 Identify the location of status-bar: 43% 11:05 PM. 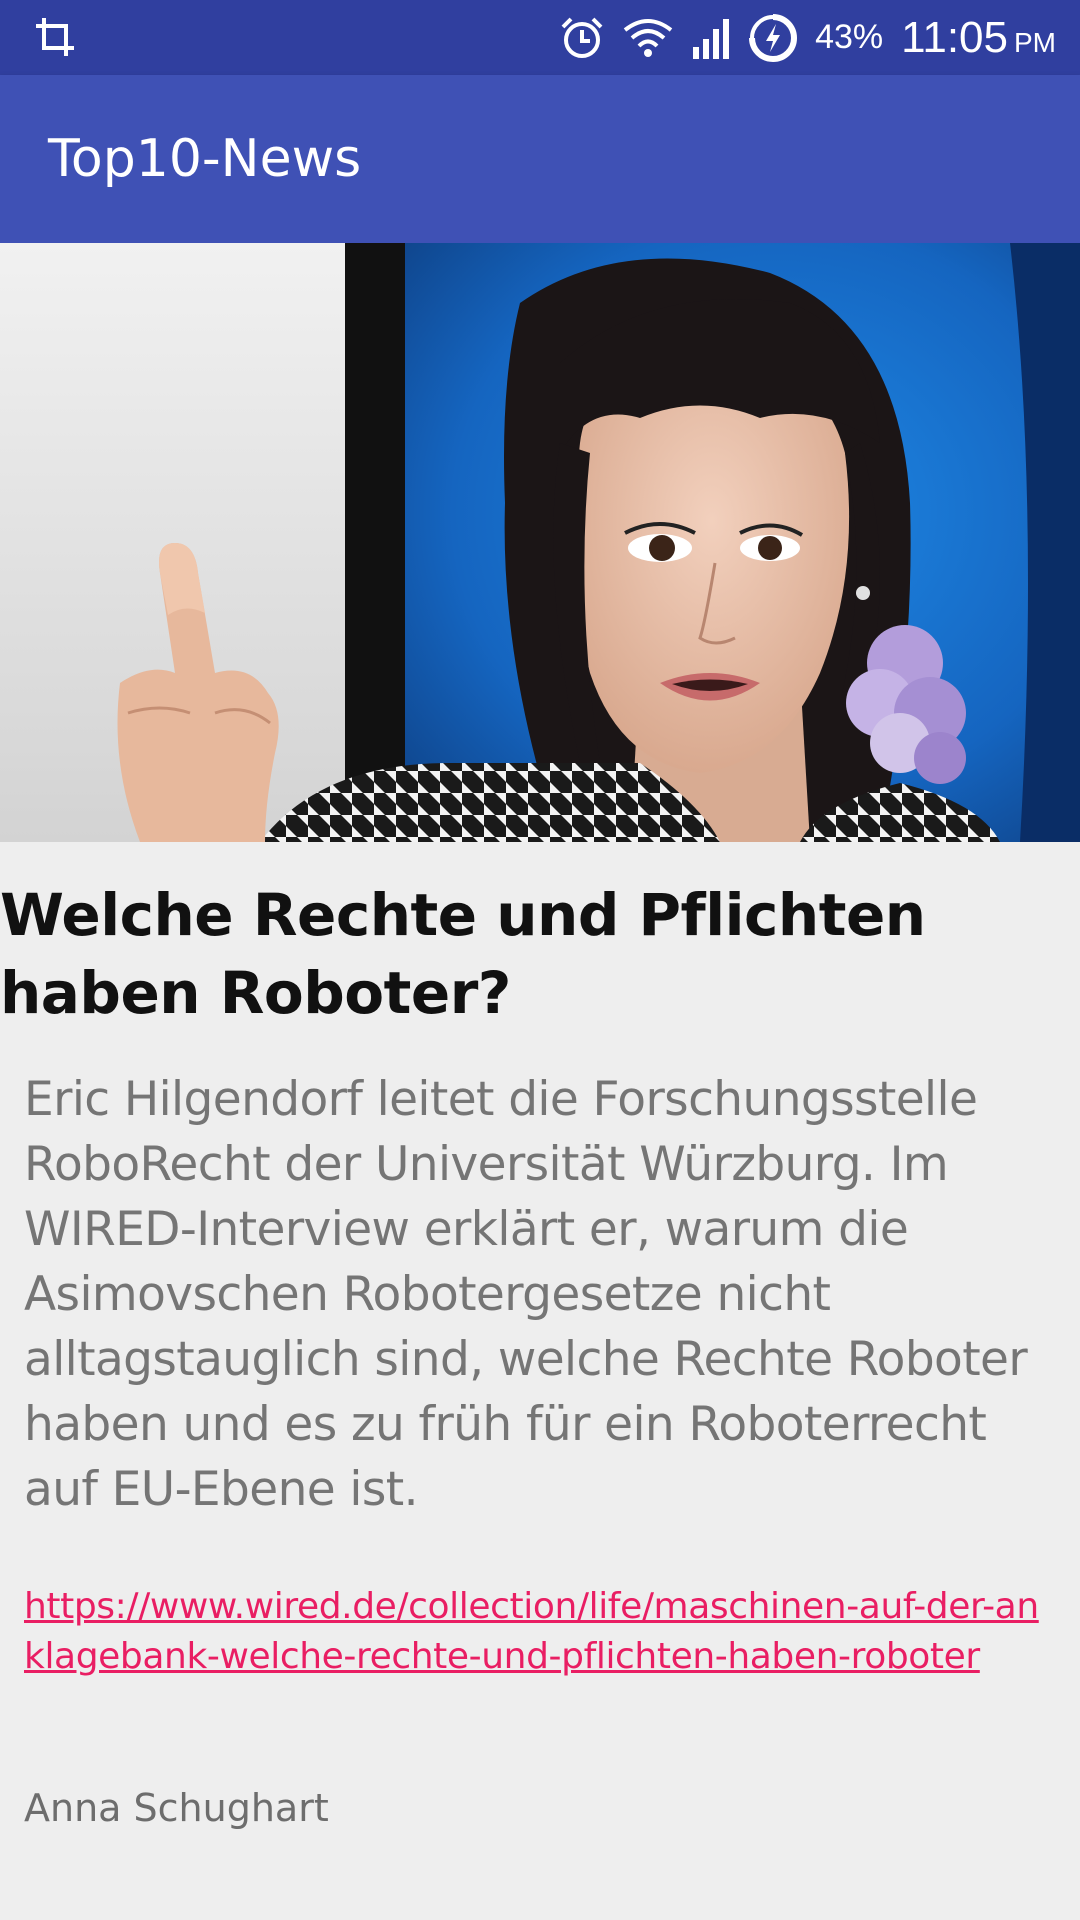
(540, 37).